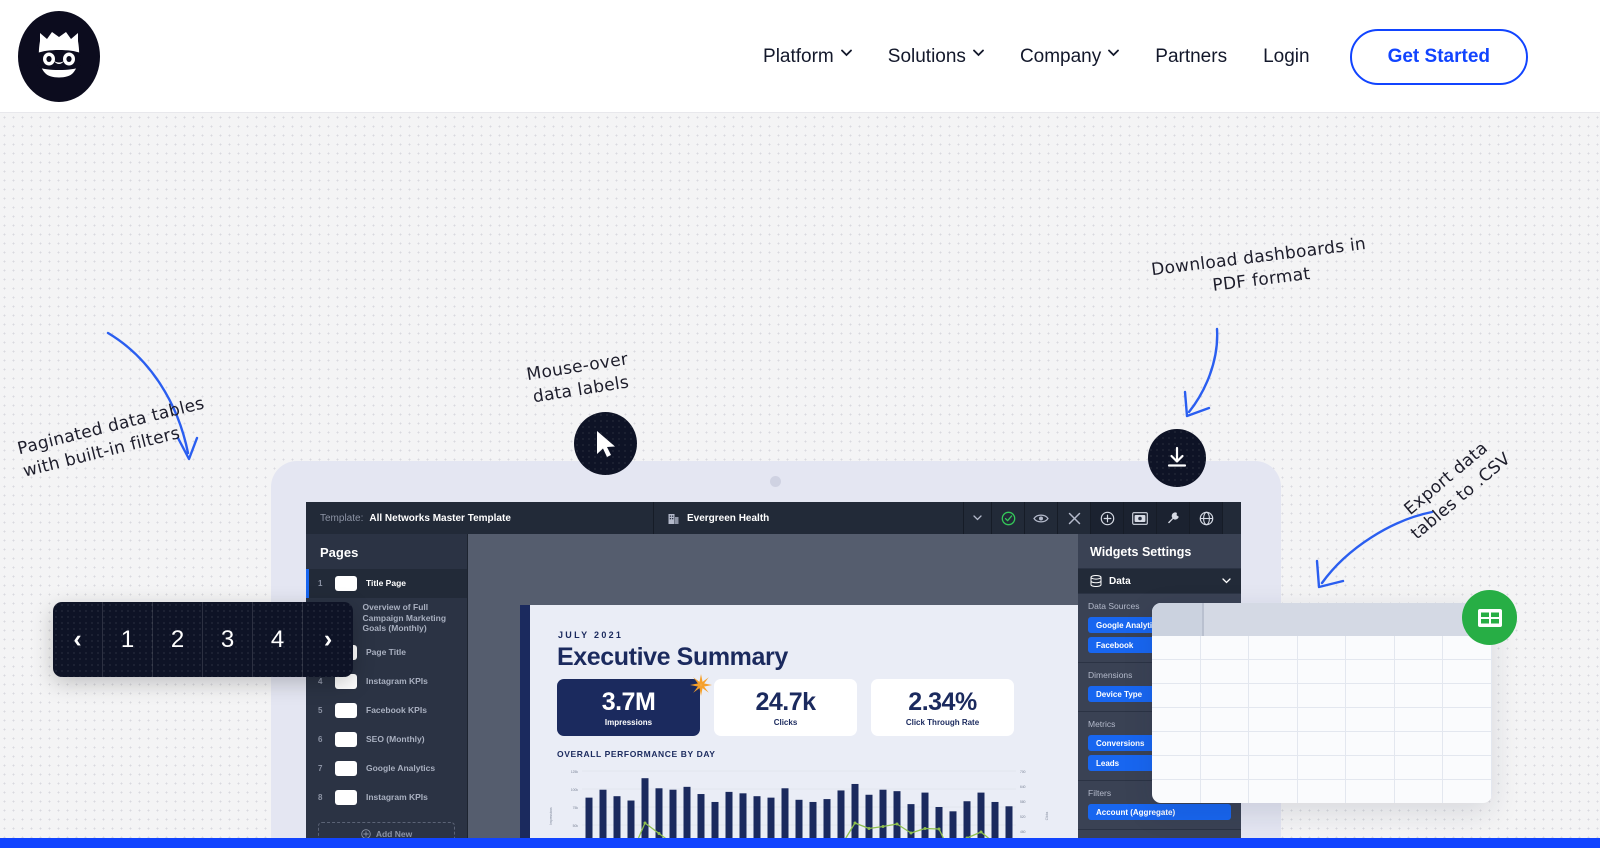 The height and width of the screenshot is (848, 1600). I want to click on page-item-6: 6 SEO (Monthly), so click(386, 739).